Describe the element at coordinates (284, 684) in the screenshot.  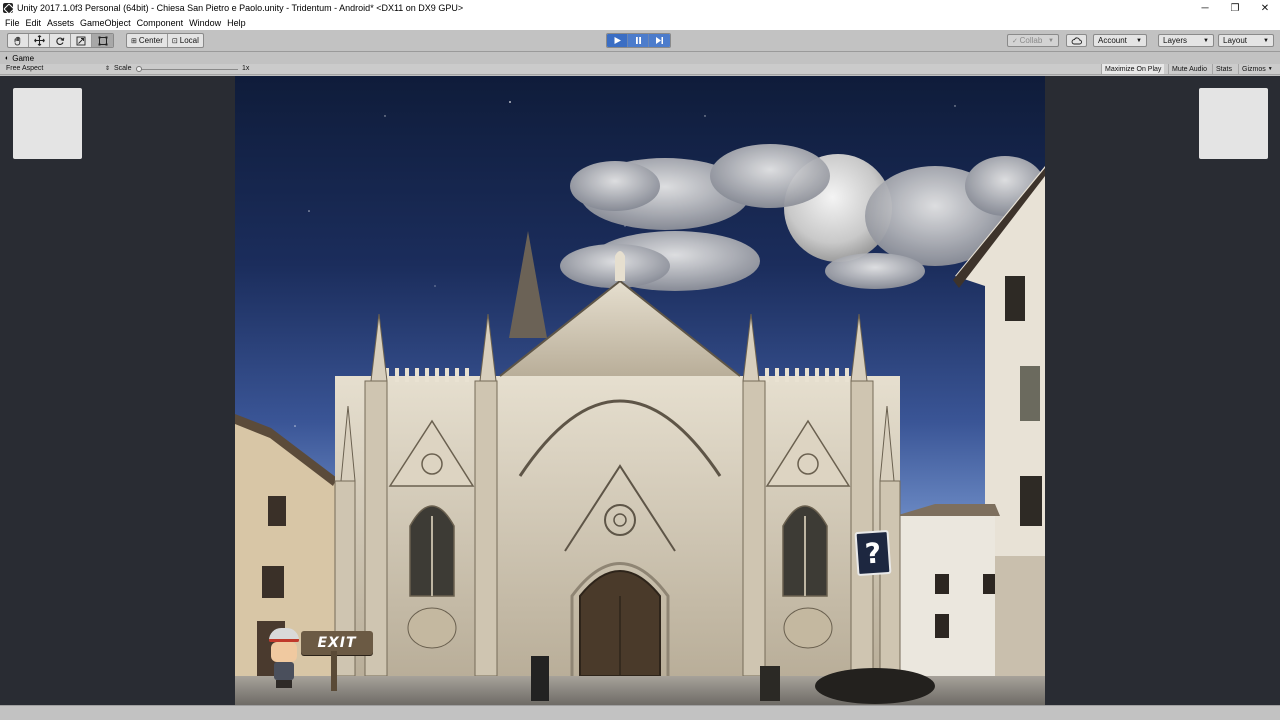
I see `character-legs` at that location.